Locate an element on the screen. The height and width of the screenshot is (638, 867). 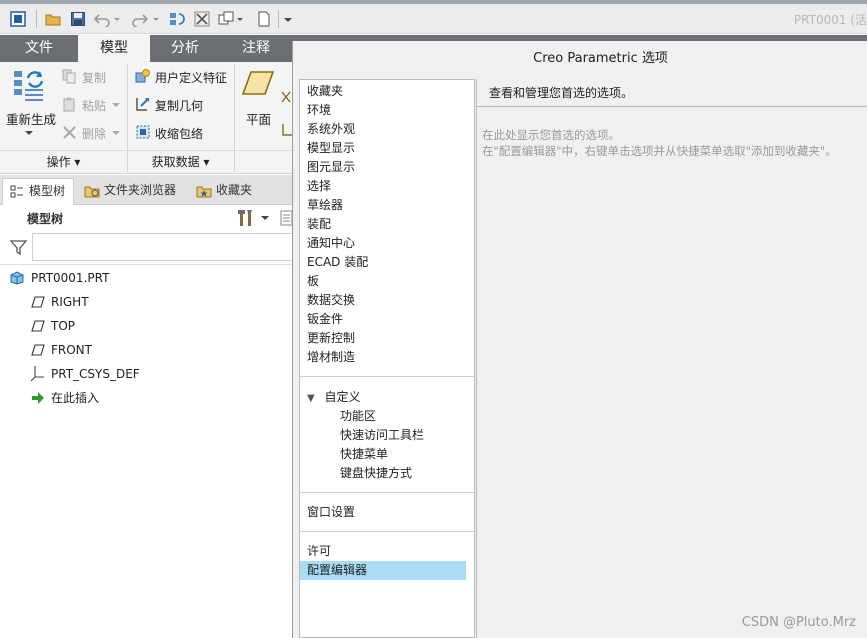
delete-button: 删除 is located at coordinates (94, 133).